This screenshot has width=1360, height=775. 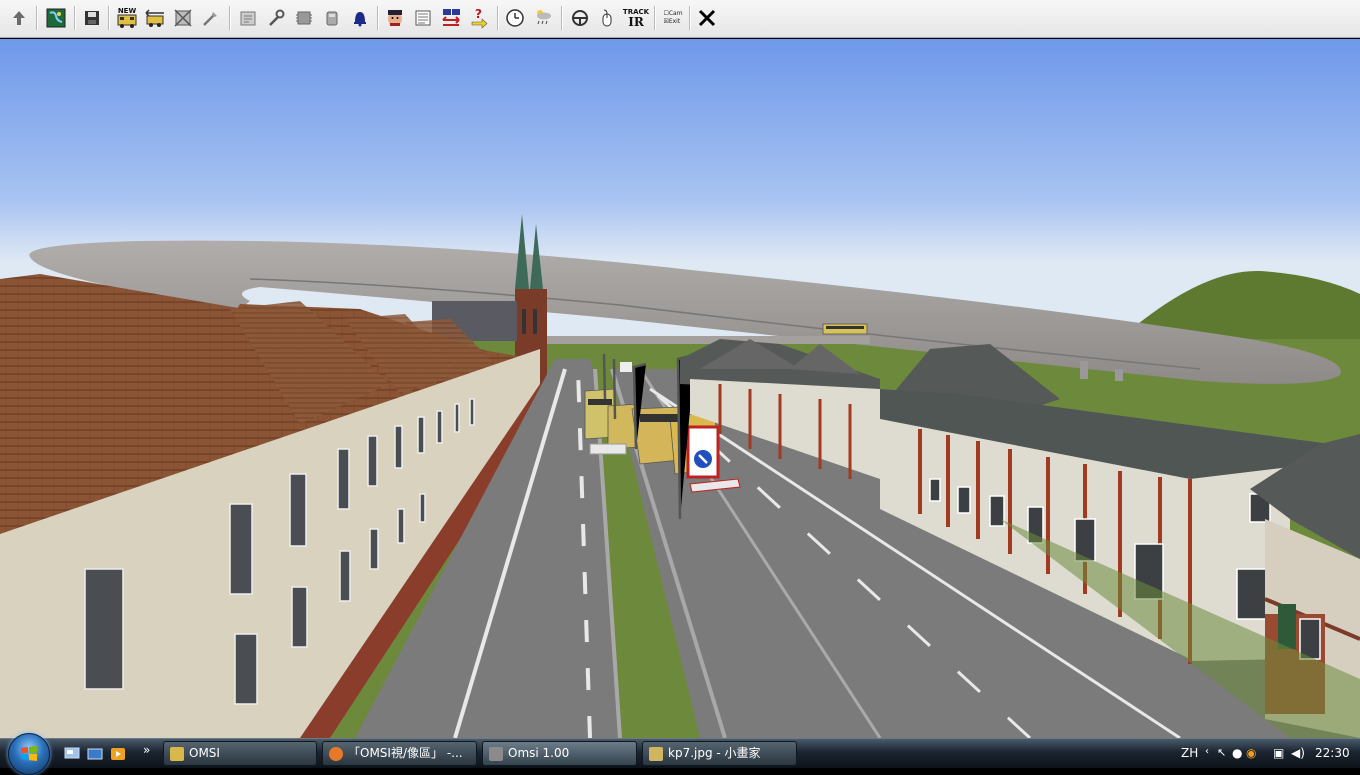 What do you see at coordinates (240, 753) in the screenshot?
I see `task-omsi-folder: OMSI` at bounding box center [240, 753].